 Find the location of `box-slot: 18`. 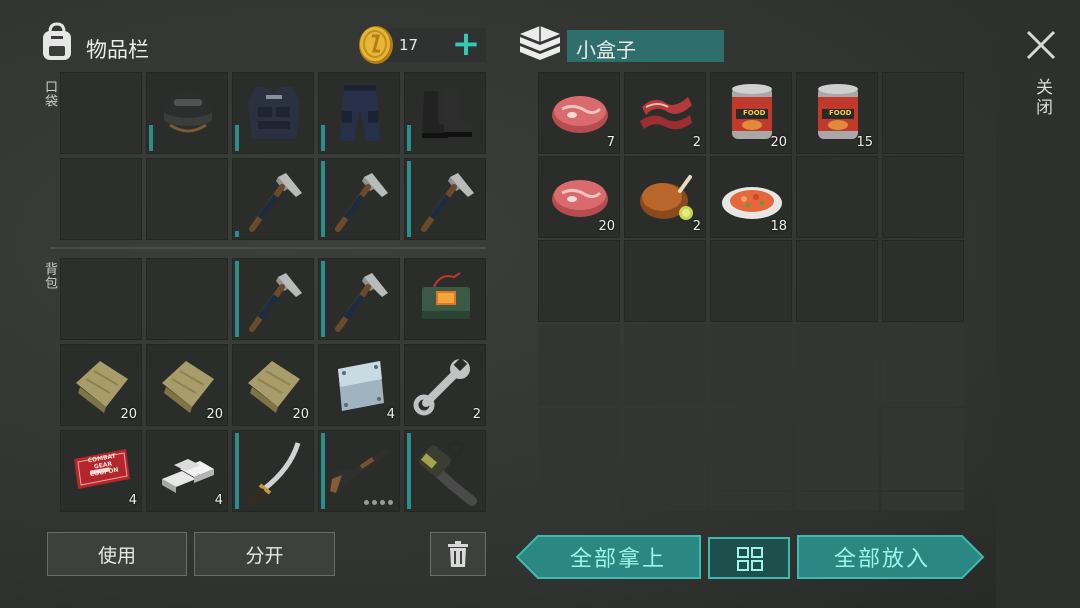

box-slot: 18 is located at coordinates (751, 197).